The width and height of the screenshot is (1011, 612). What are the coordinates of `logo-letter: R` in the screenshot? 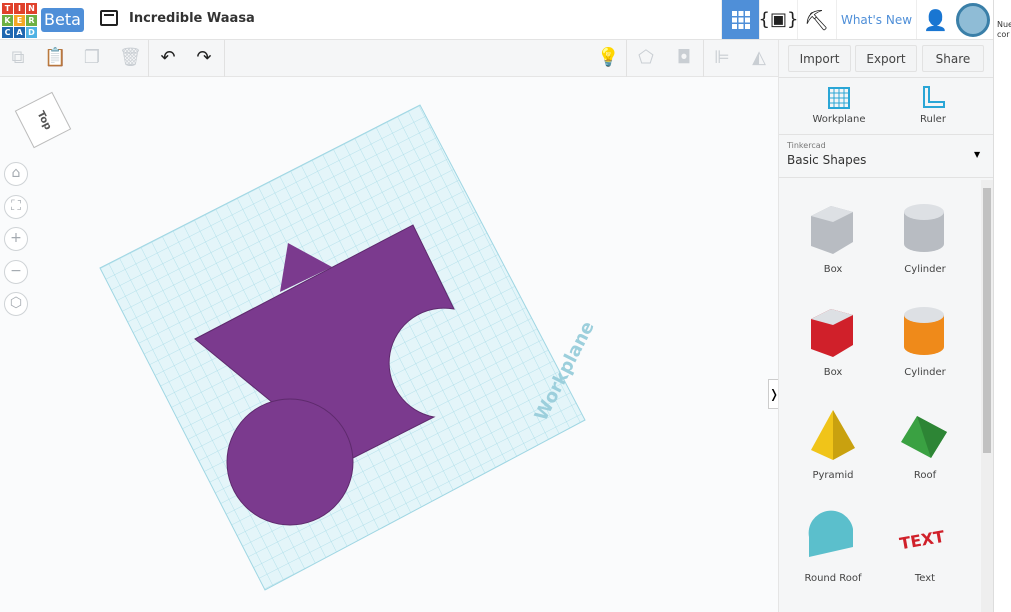 It's located at (31, 20).